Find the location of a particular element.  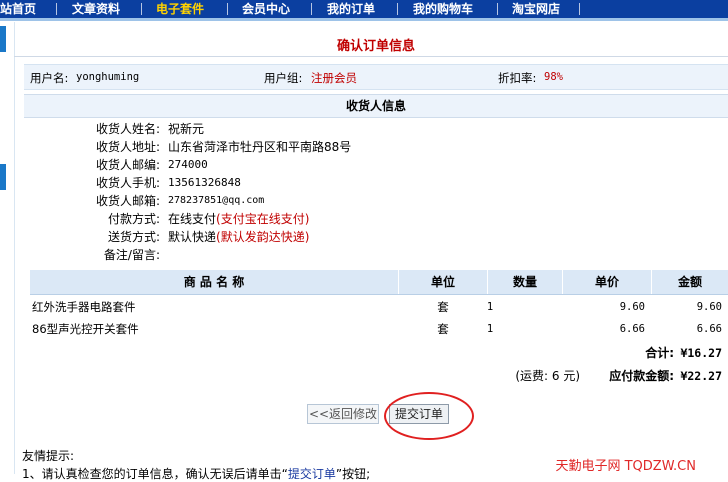

product-name-cell: 红外洗手器电路套件 is located at coordinates (84, 307).